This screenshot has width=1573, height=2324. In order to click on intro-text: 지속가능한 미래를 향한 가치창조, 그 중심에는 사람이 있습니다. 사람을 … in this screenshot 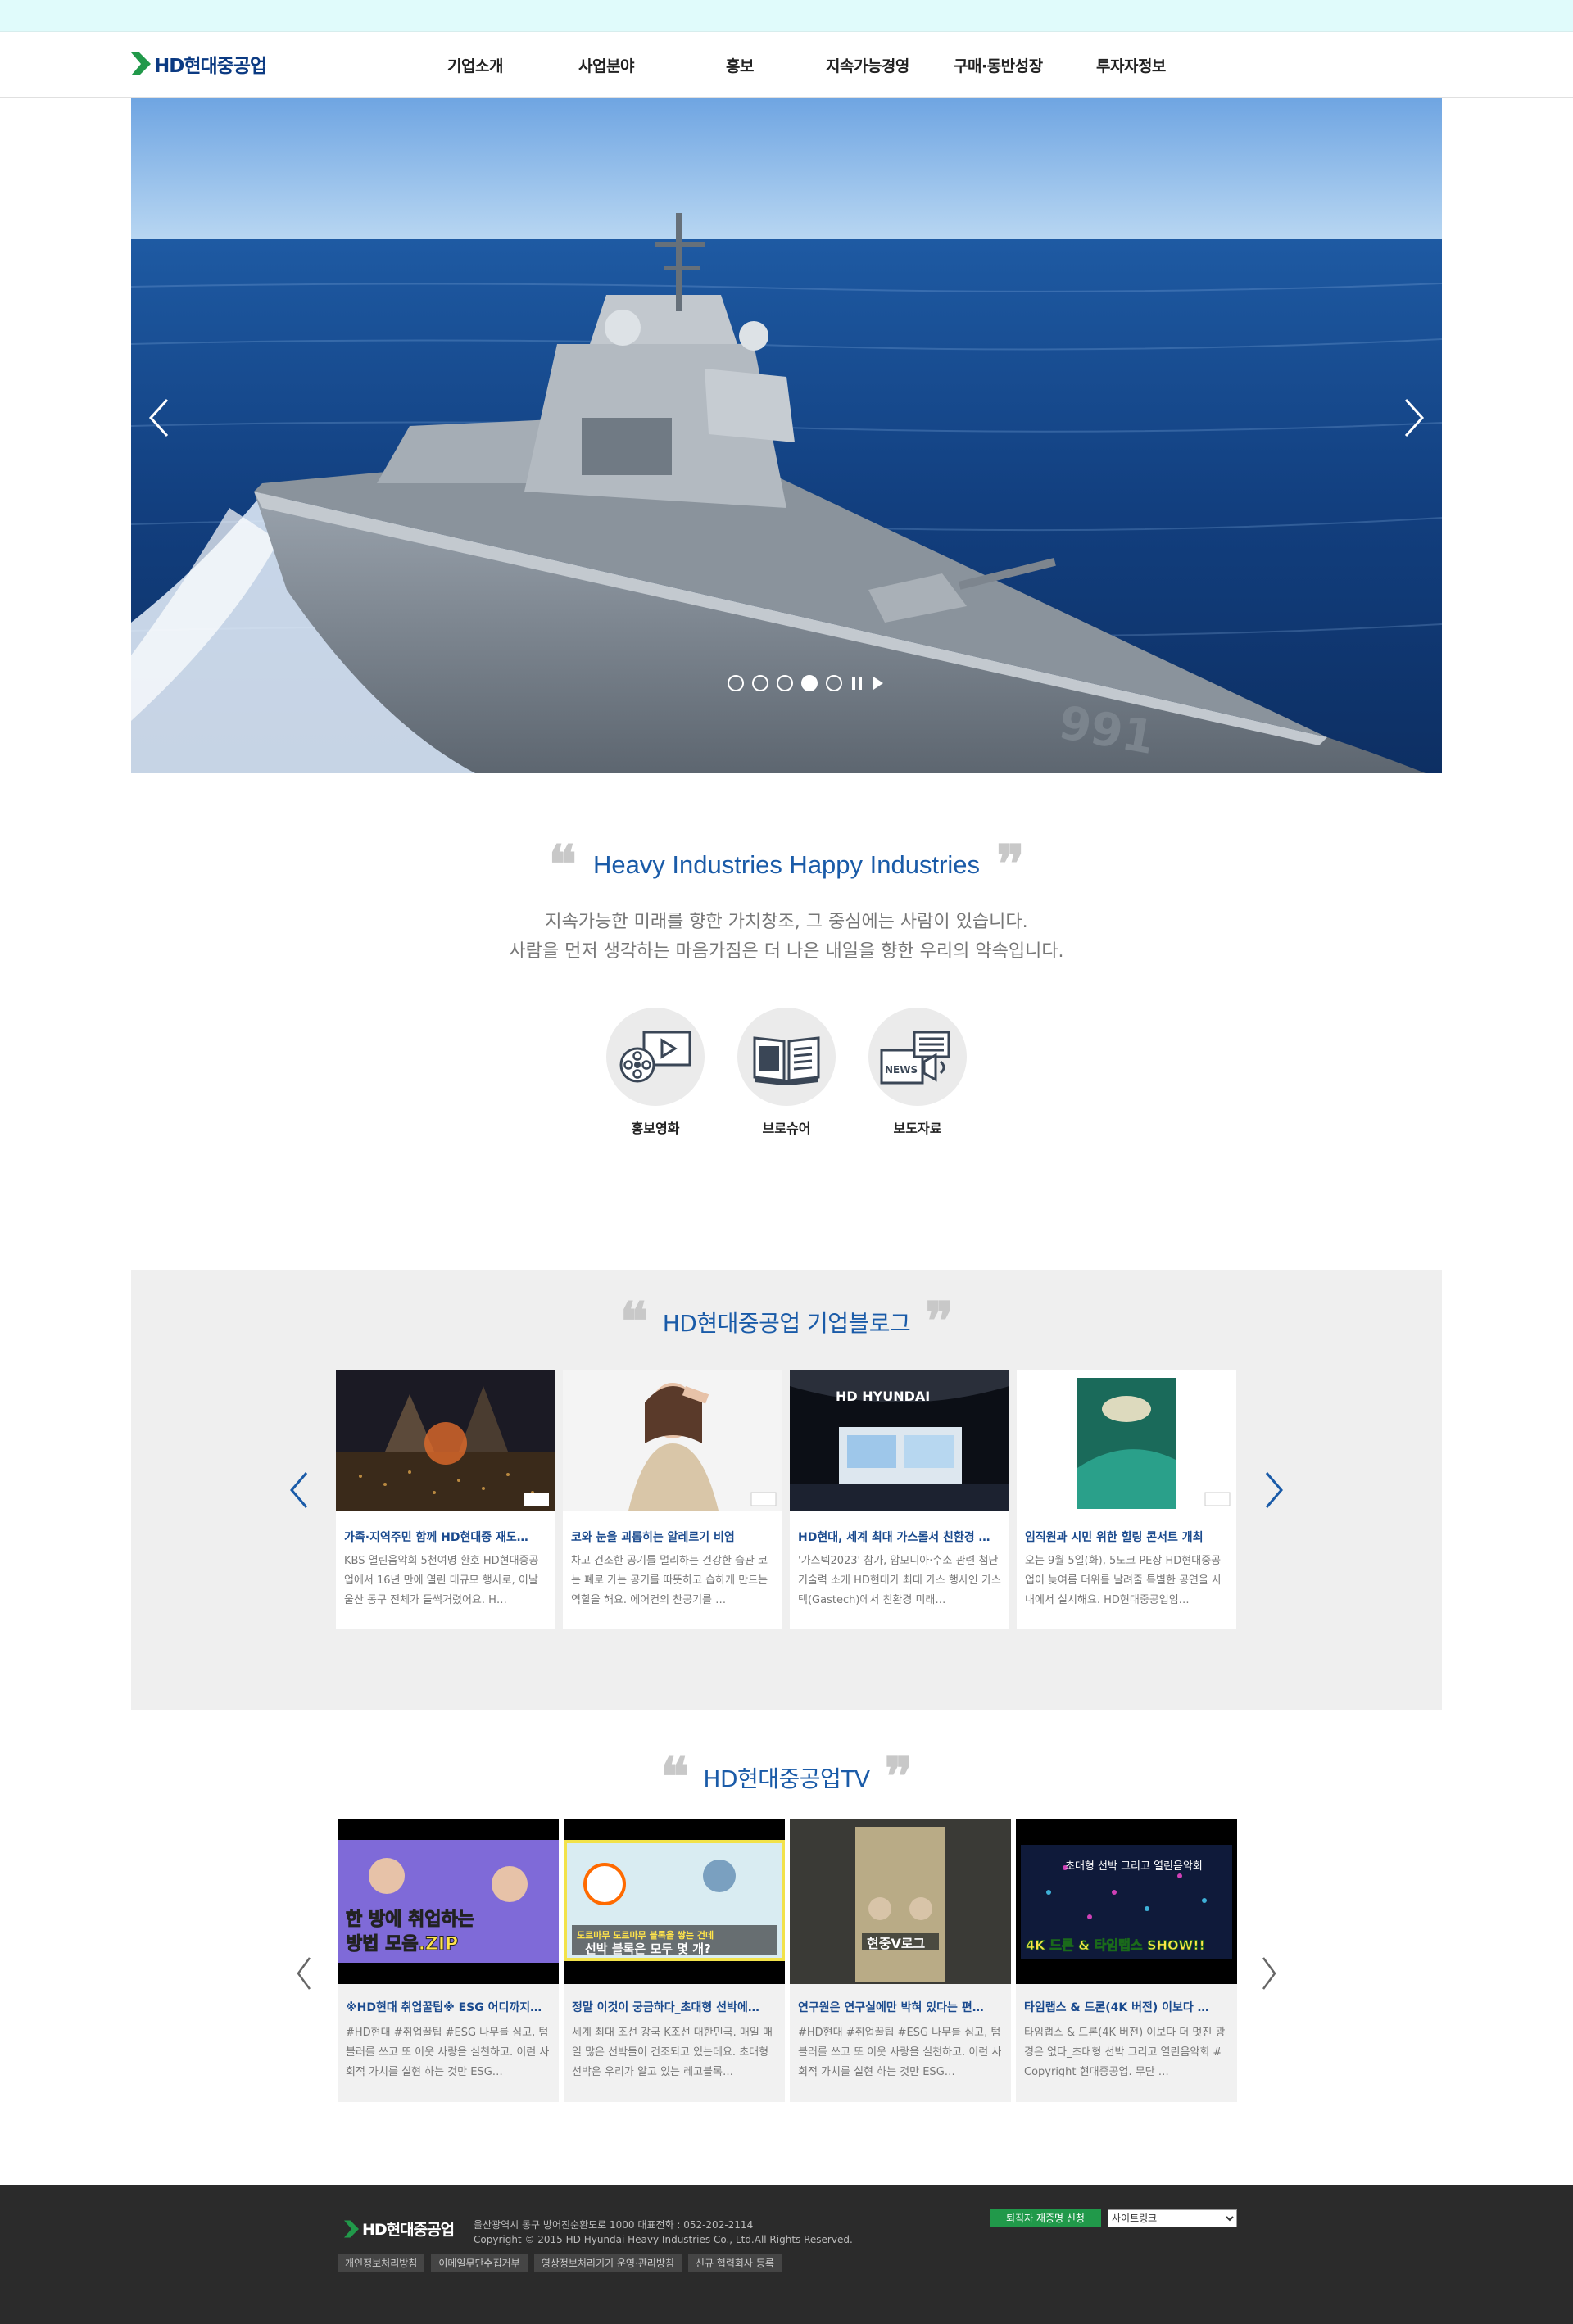, I will do `click(786, 937)`.